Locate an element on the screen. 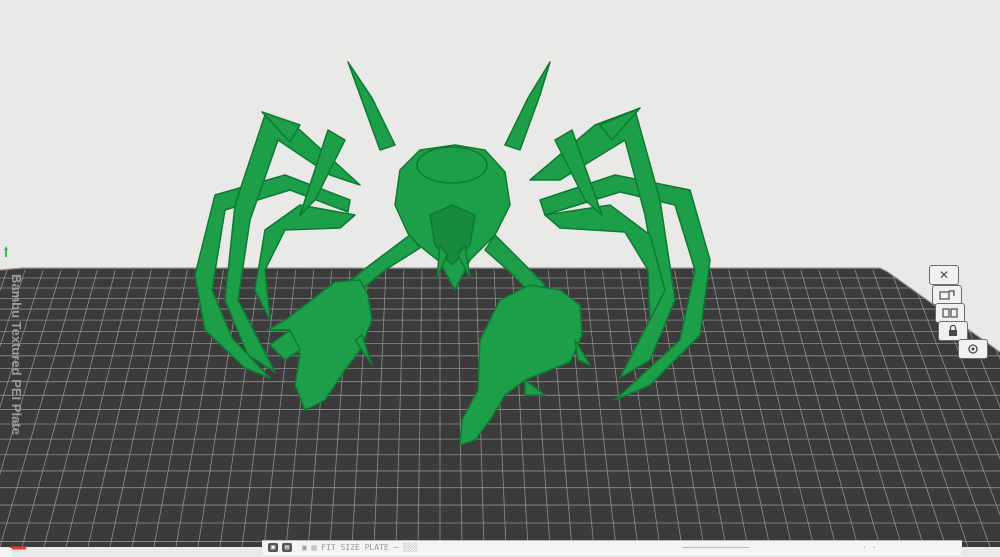  plate-settings-button is located at coordinates (973, 349).